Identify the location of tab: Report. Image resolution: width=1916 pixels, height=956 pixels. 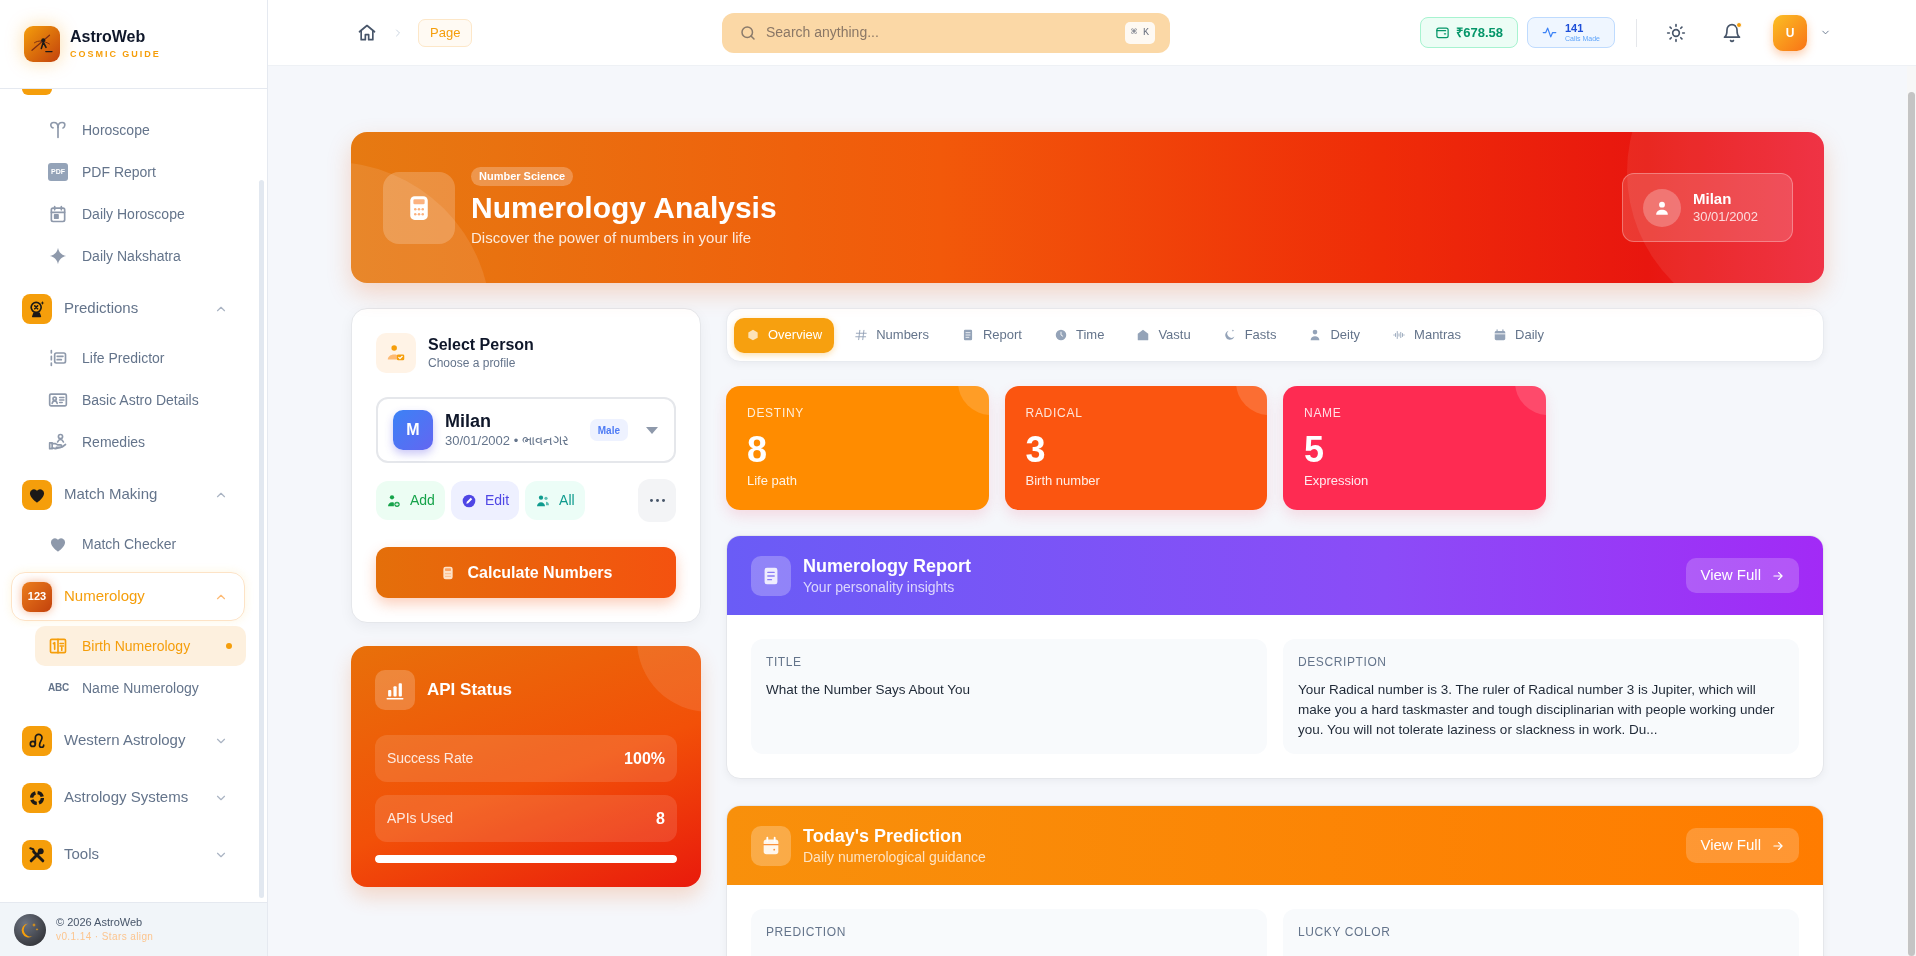
(991, 335).